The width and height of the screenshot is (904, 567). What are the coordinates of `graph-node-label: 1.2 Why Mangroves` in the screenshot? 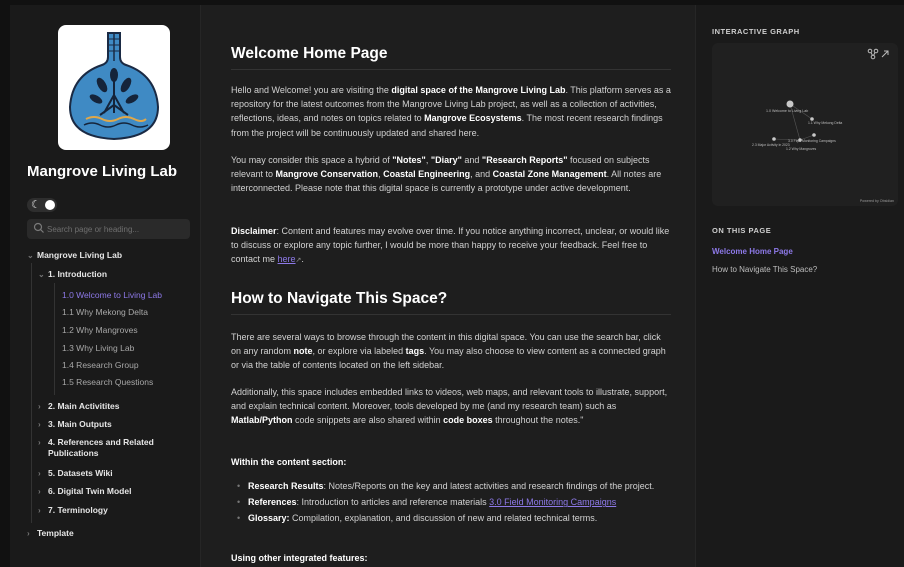 It's located at (801, 149).